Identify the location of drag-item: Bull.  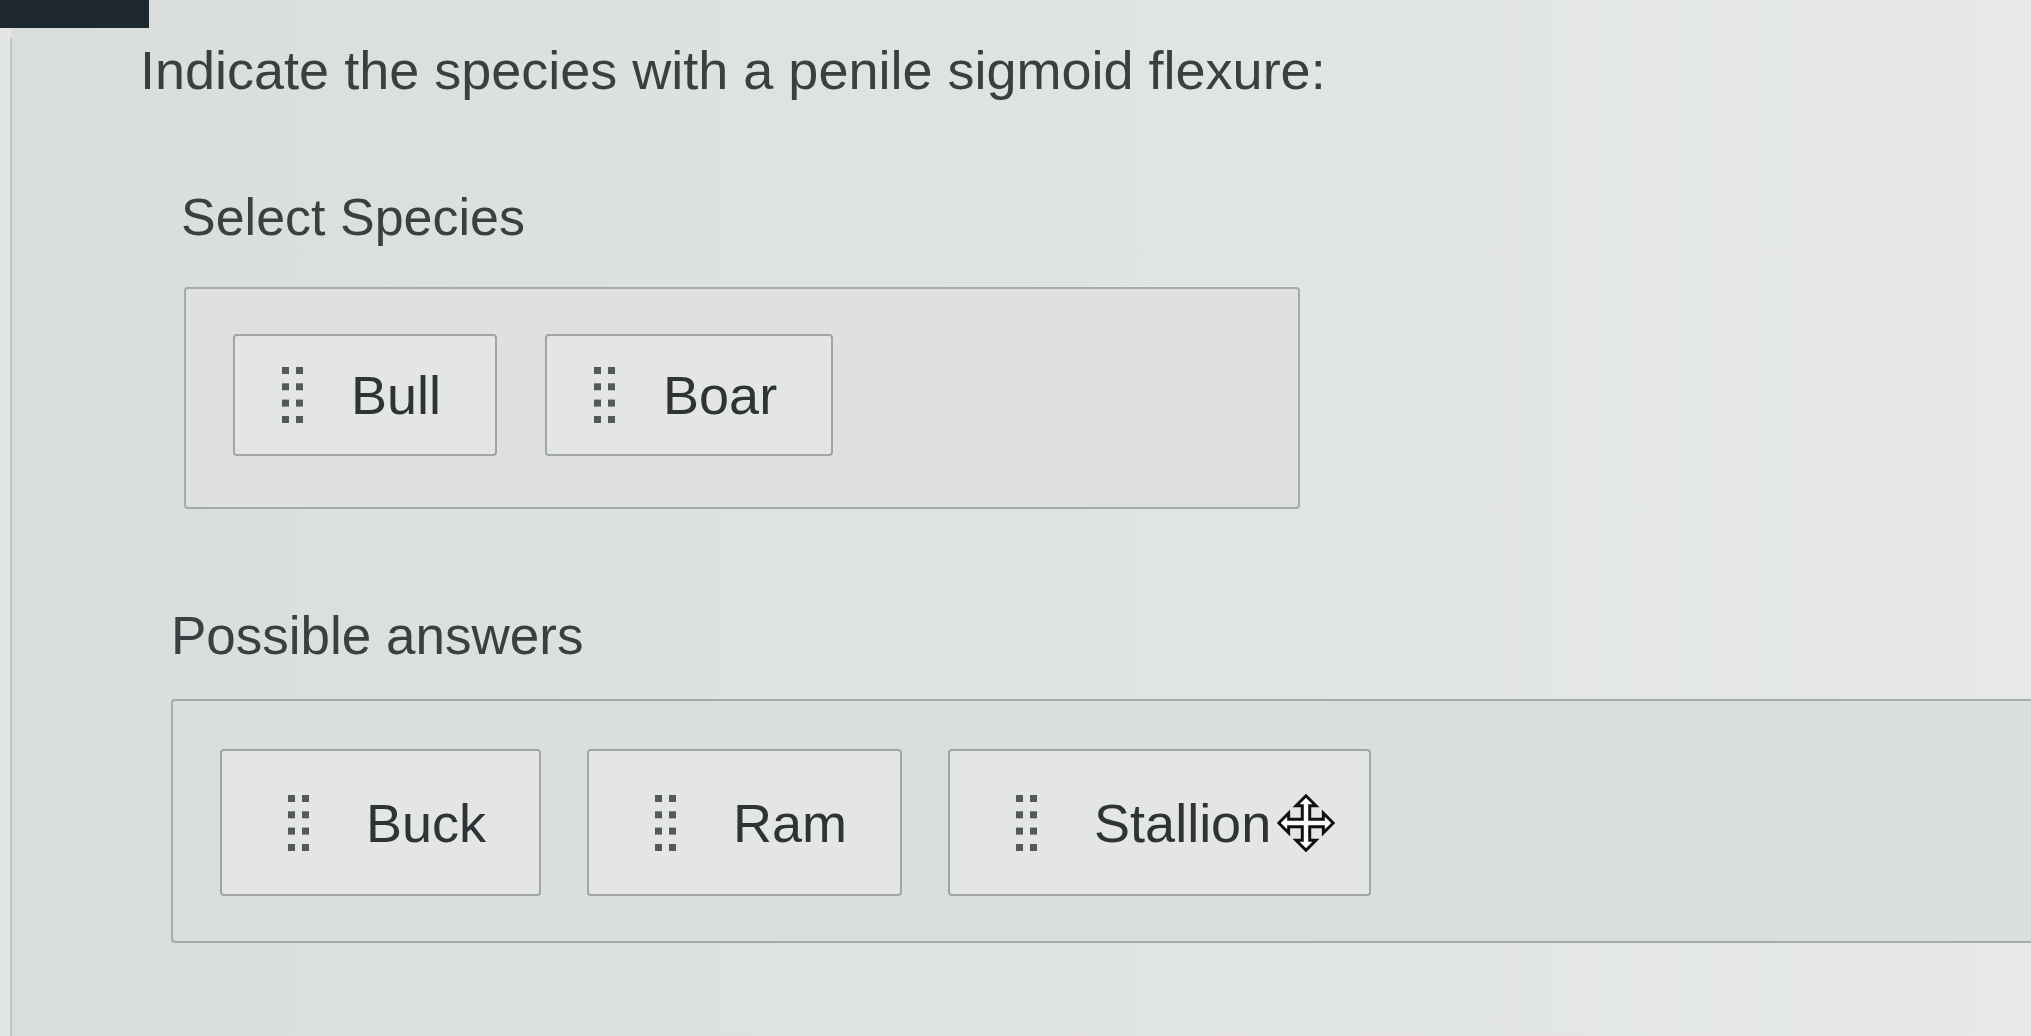
(365, 395).